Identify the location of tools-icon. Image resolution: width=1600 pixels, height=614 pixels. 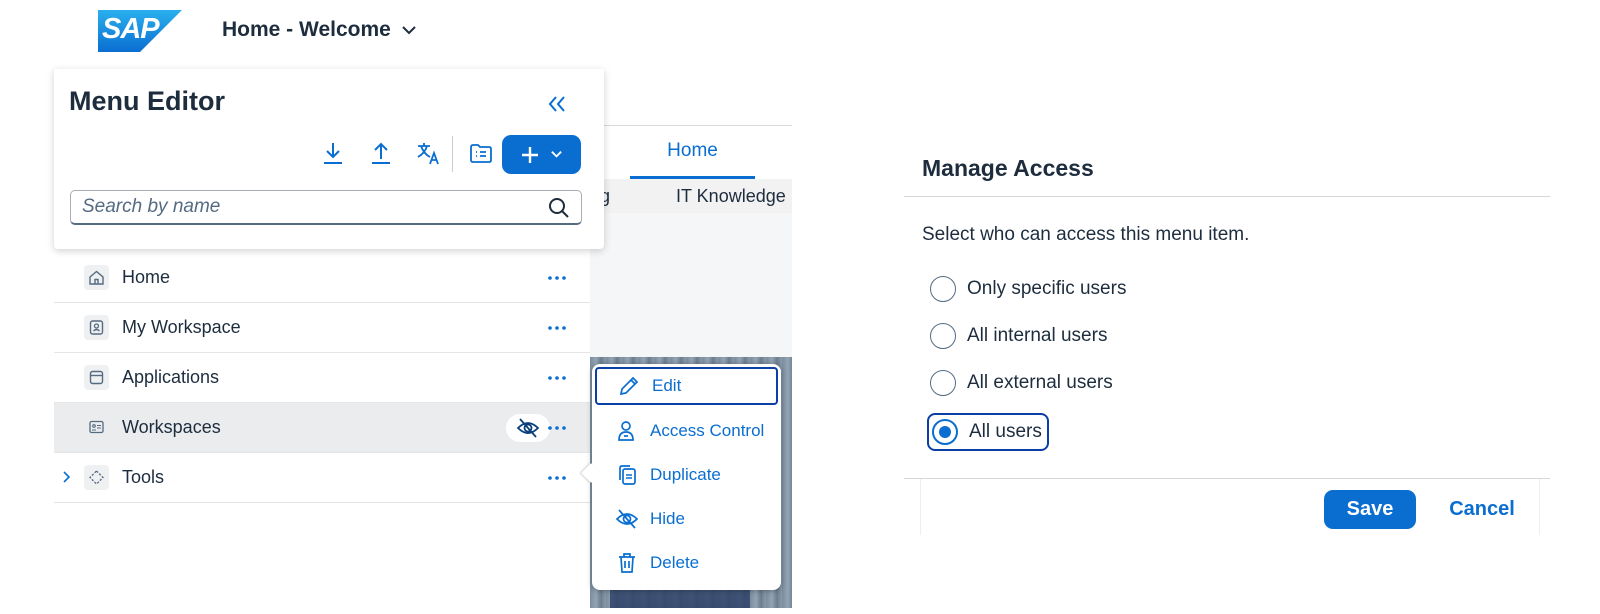
(96, 477).